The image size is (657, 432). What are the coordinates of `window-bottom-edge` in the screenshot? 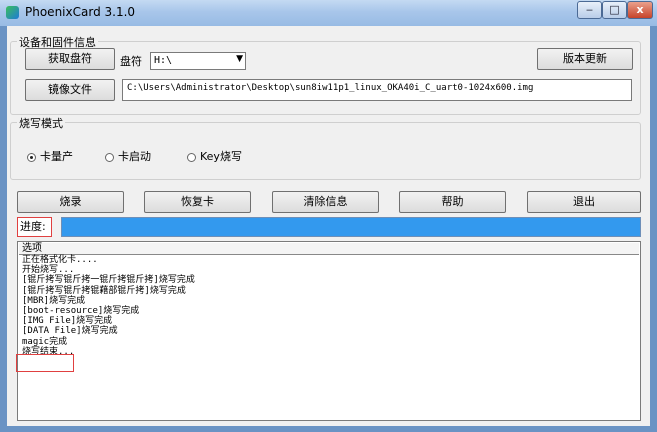 It's located at (328, 429).